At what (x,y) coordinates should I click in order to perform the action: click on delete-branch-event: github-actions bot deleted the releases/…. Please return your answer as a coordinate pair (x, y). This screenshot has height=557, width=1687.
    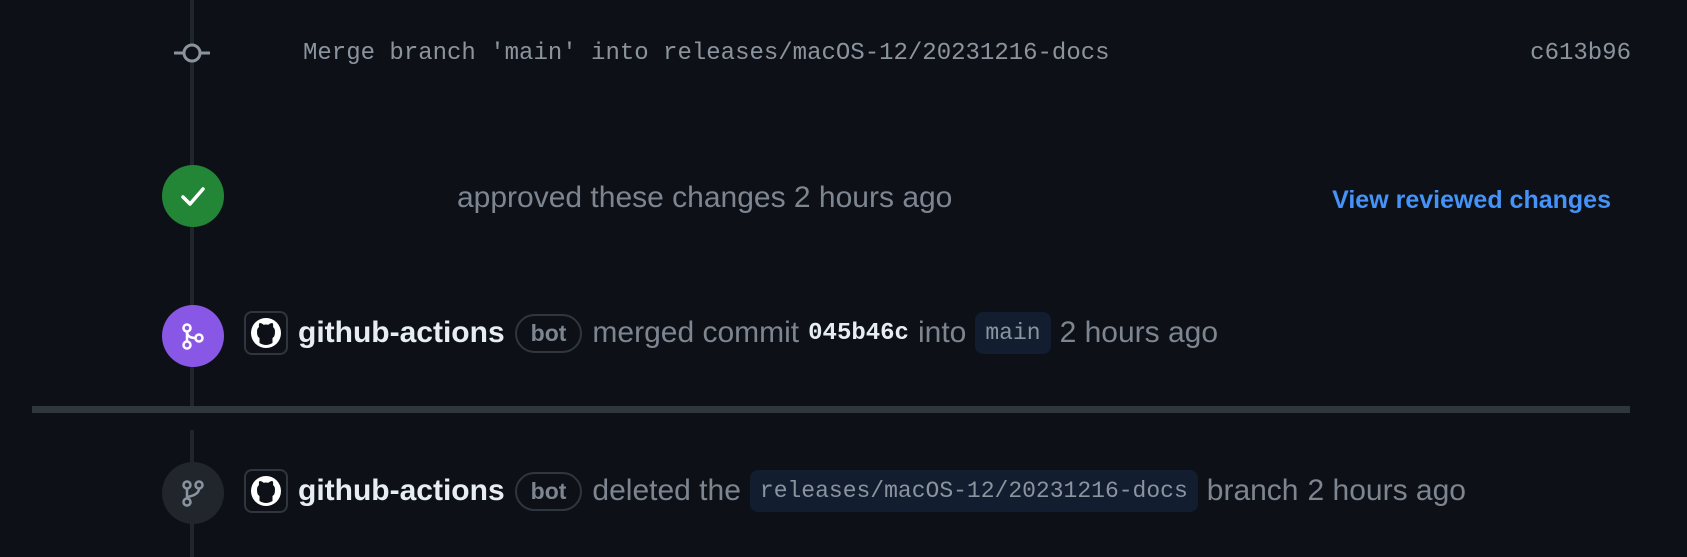
    Looking at the image, I should click on (855, 491).